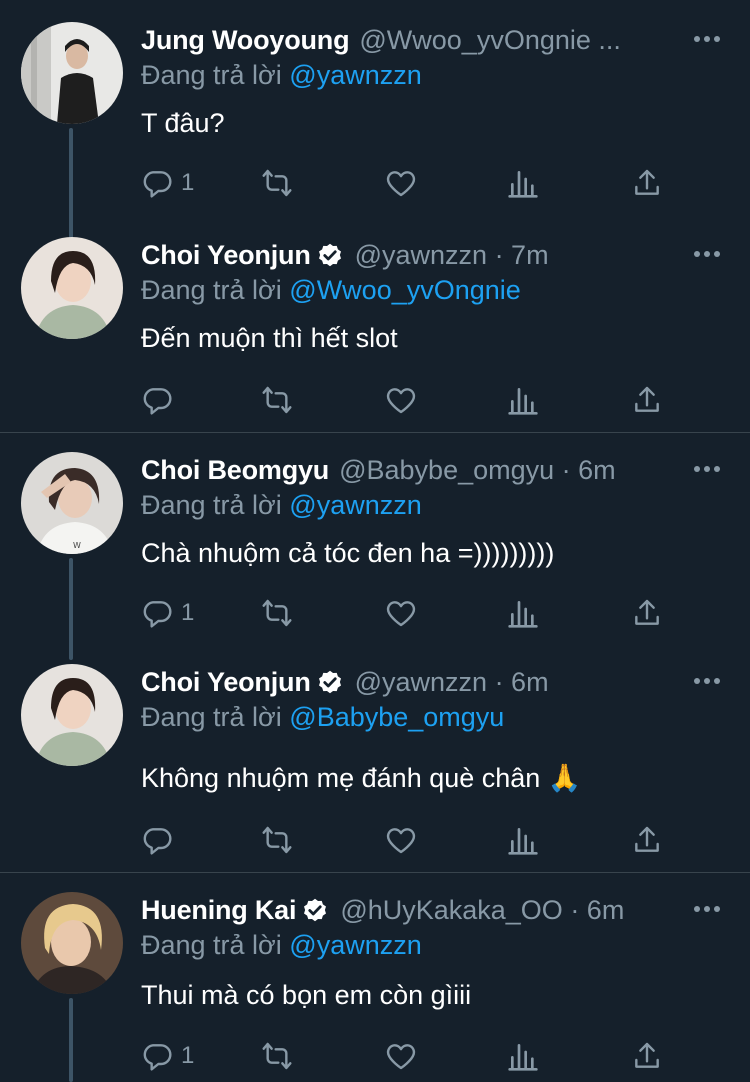 This screenshot has width=750, height=1082. I want to click on avatar: W, so click(72, 503).